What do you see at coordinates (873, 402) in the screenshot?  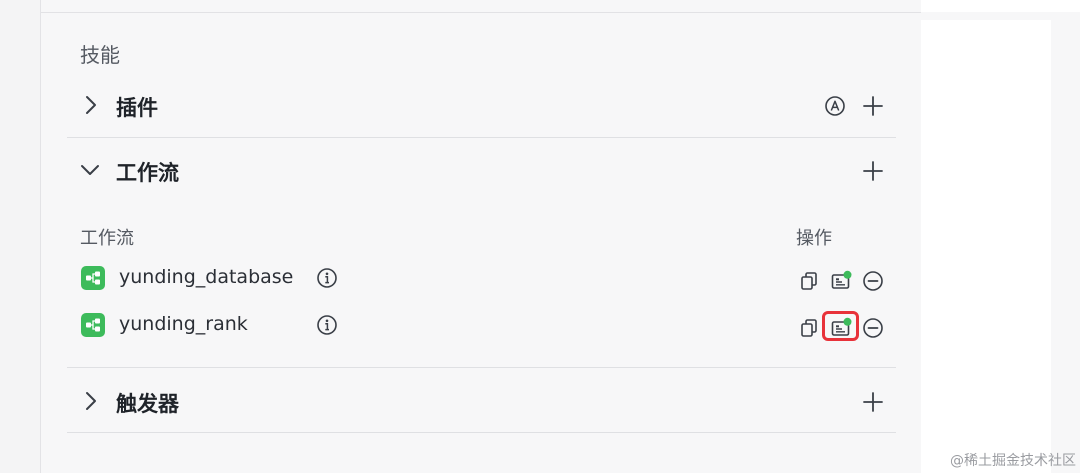 I see `add-trigger-button` at bounding box center [873, 402].